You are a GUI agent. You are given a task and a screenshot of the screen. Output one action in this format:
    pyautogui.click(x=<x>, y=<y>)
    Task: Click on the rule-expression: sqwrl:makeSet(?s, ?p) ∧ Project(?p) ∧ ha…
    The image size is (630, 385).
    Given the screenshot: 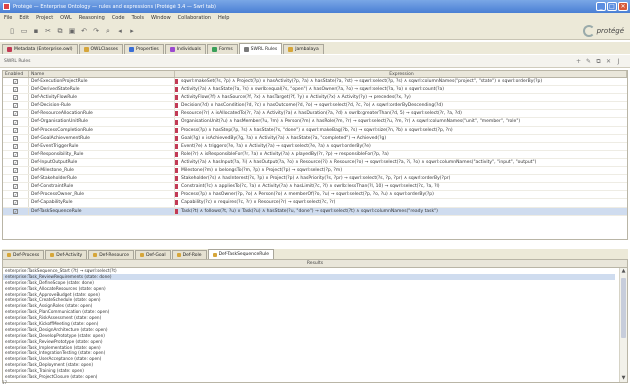 What is the action you would take?
    pyautogui.click(x=403, y=81)
    